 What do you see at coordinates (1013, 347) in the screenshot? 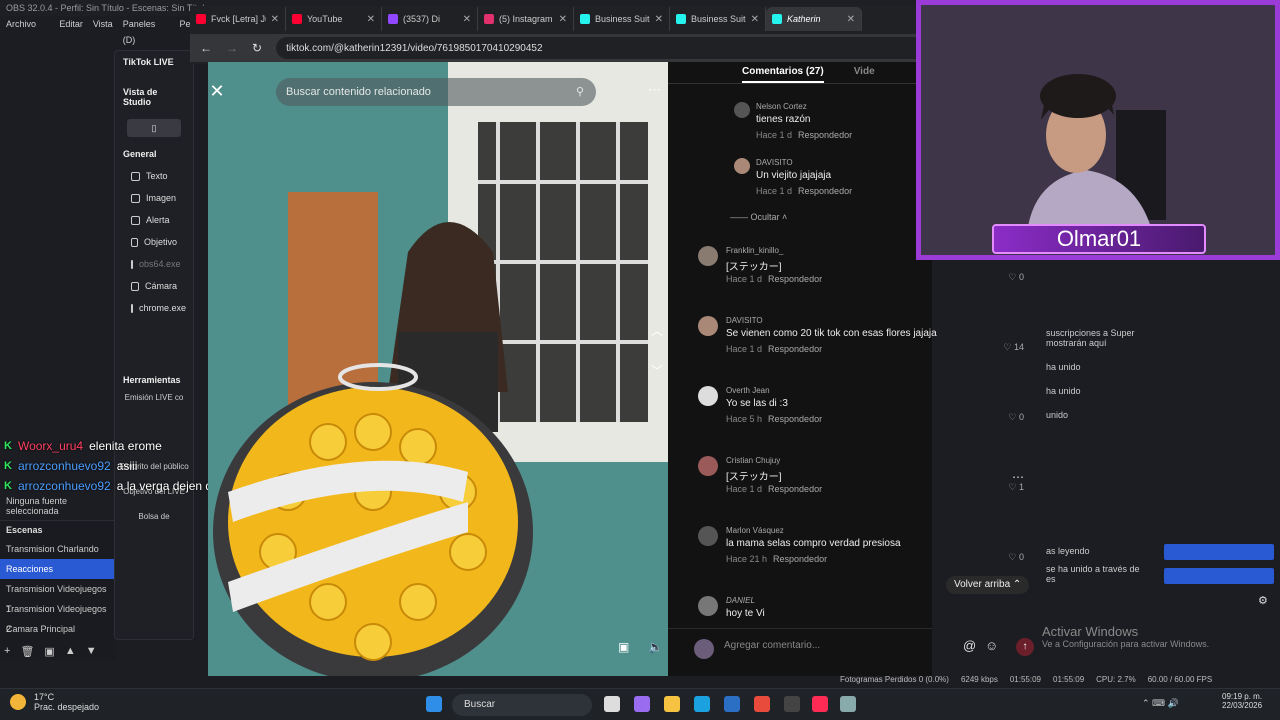
I see `like-button: ♡ 14` at bounding box center [1013, 347].